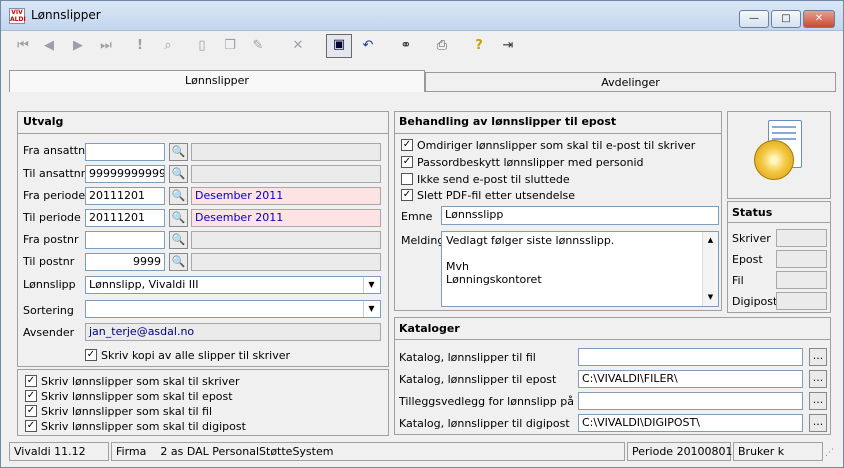 This screenshot has height=468, width=844. I want to click on exclamation-icon: !, so click(140, 47).